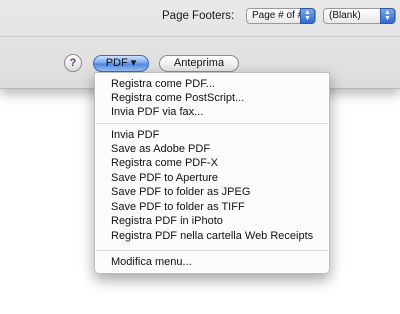  Describe the element at coordinates (199, 63) in the screenshot. I see `preview-button: Anteprima` at that location.